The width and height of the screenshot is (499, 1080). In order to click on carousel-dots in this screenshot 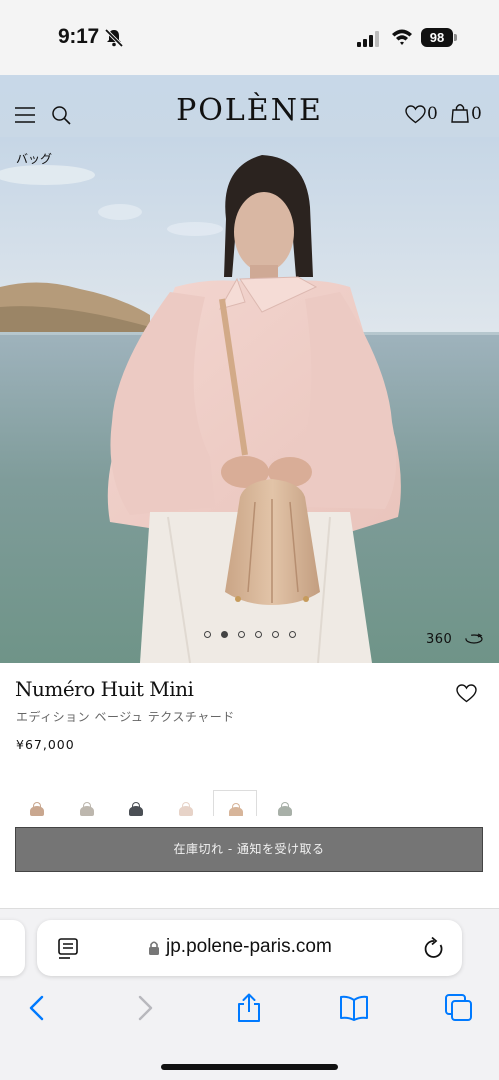, I will do `click(250, 634)`.